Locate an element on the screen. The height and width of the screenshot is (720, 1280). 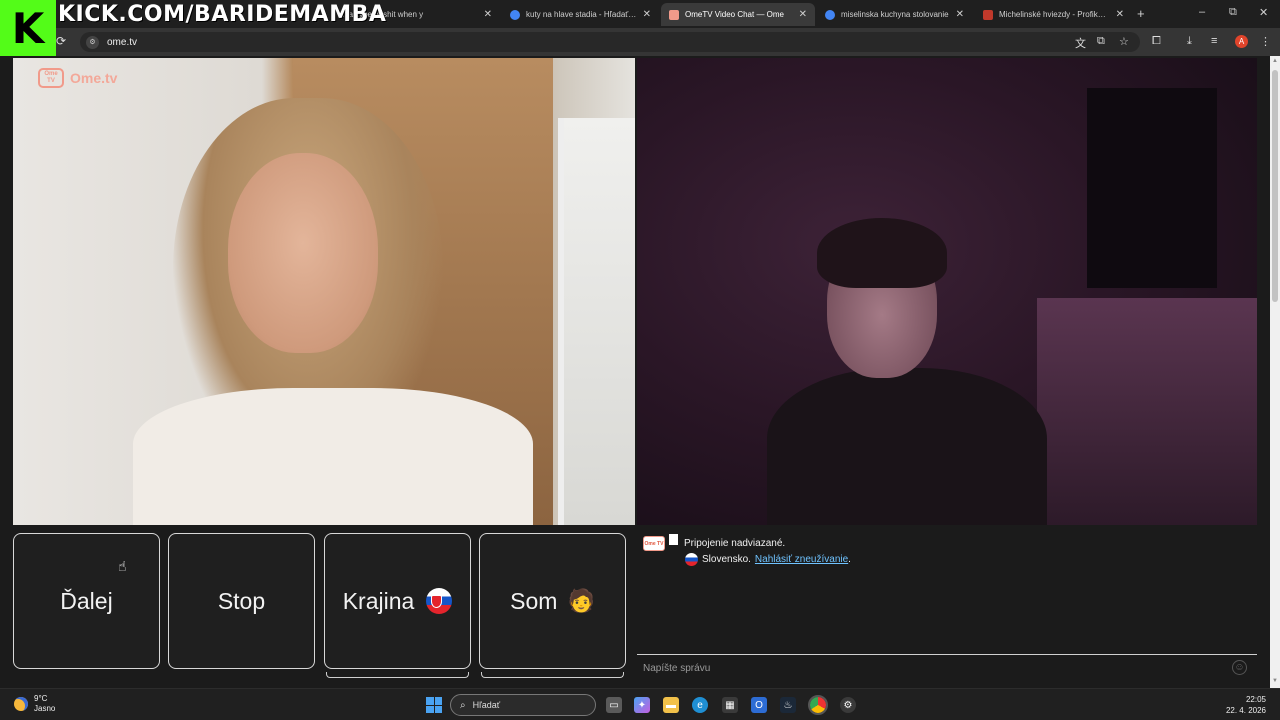
restore-button: ⧉ is located at coordinates (1233, 12).